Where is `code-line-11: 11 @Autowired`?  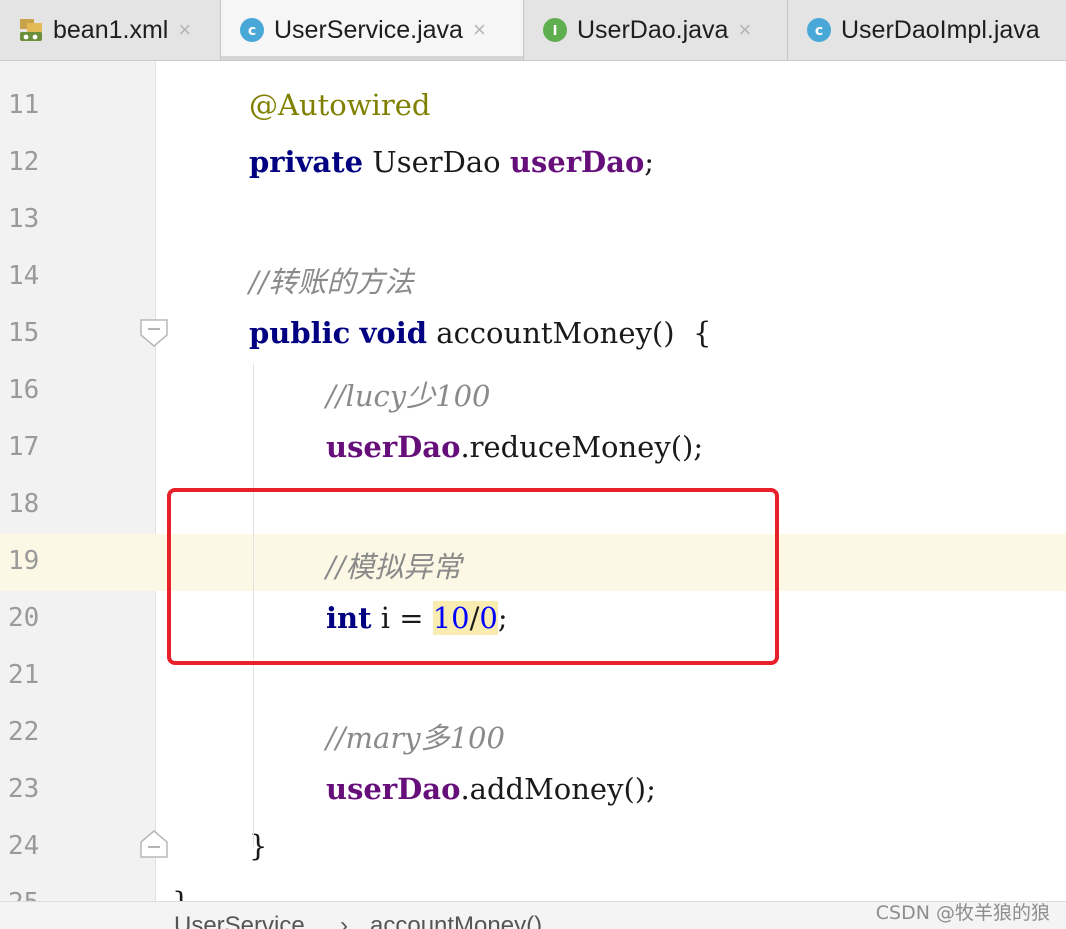 code-line-11: 11 @Autowired is located at coordinates (533, 106).